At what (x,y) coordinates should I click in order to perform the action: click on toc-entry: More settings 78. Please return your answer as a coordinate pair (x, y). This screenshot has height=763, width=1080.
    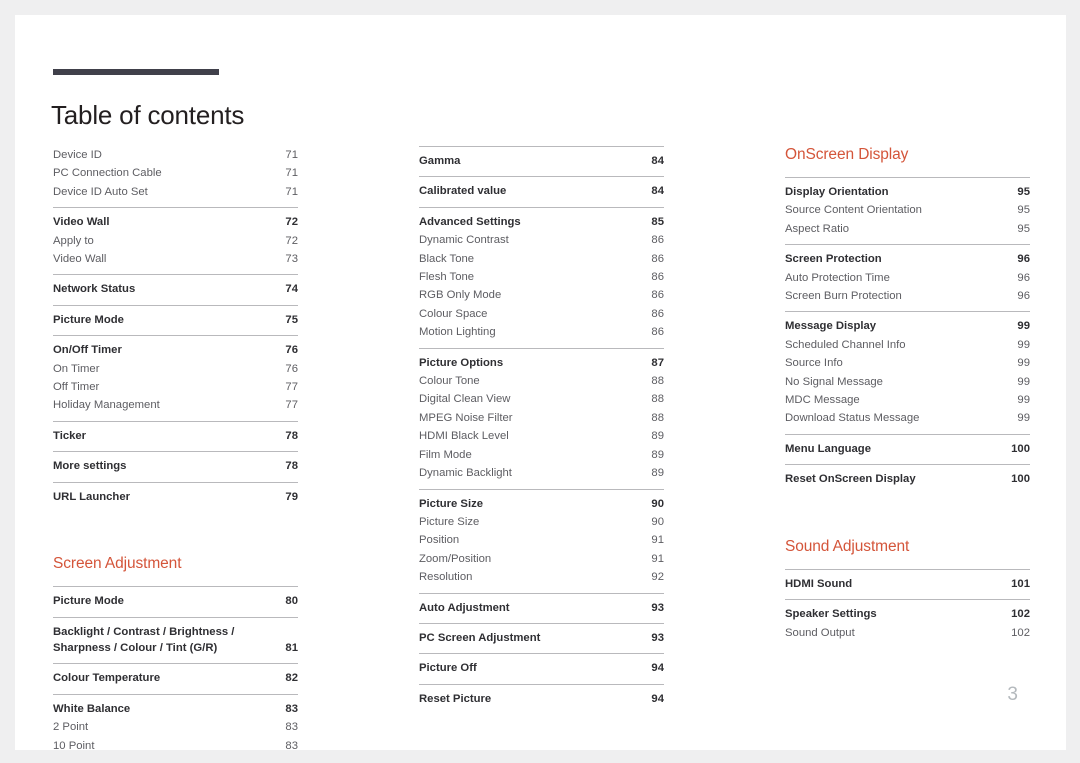
    Looking at the image, I should click on (175, 466).